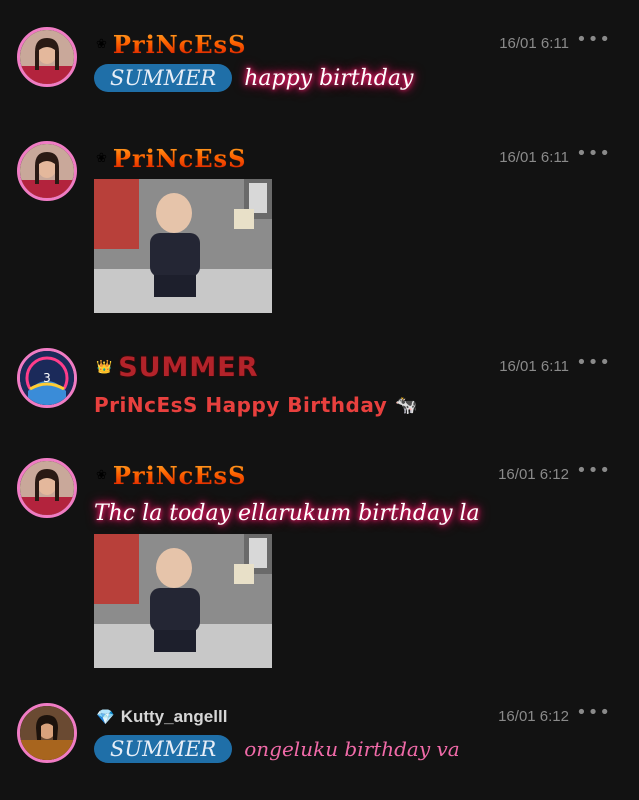  I want to click on author-name: SUMMER, so click(188, 367).